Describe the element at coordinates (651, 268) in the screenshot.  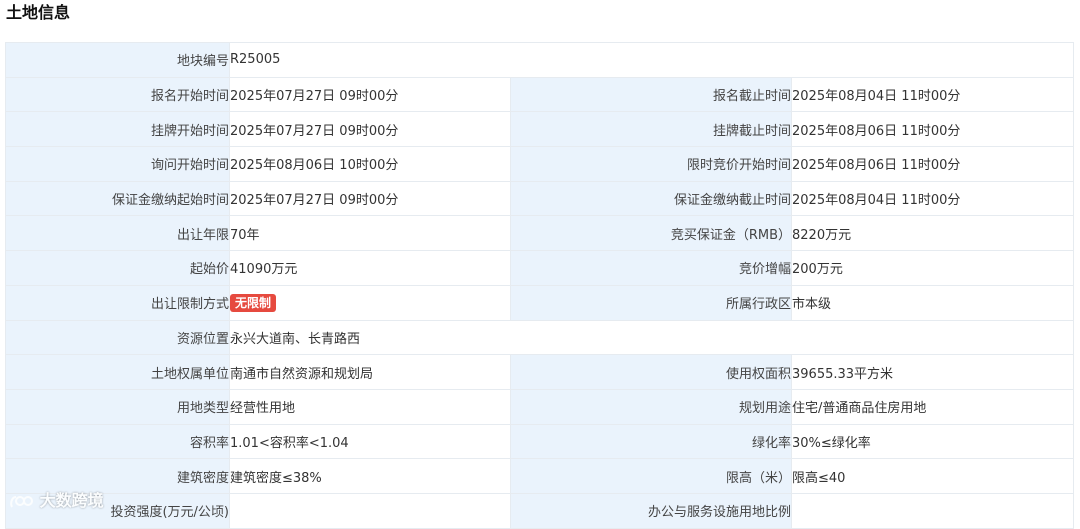
I see `field-label: 竞价增幅` at that location.